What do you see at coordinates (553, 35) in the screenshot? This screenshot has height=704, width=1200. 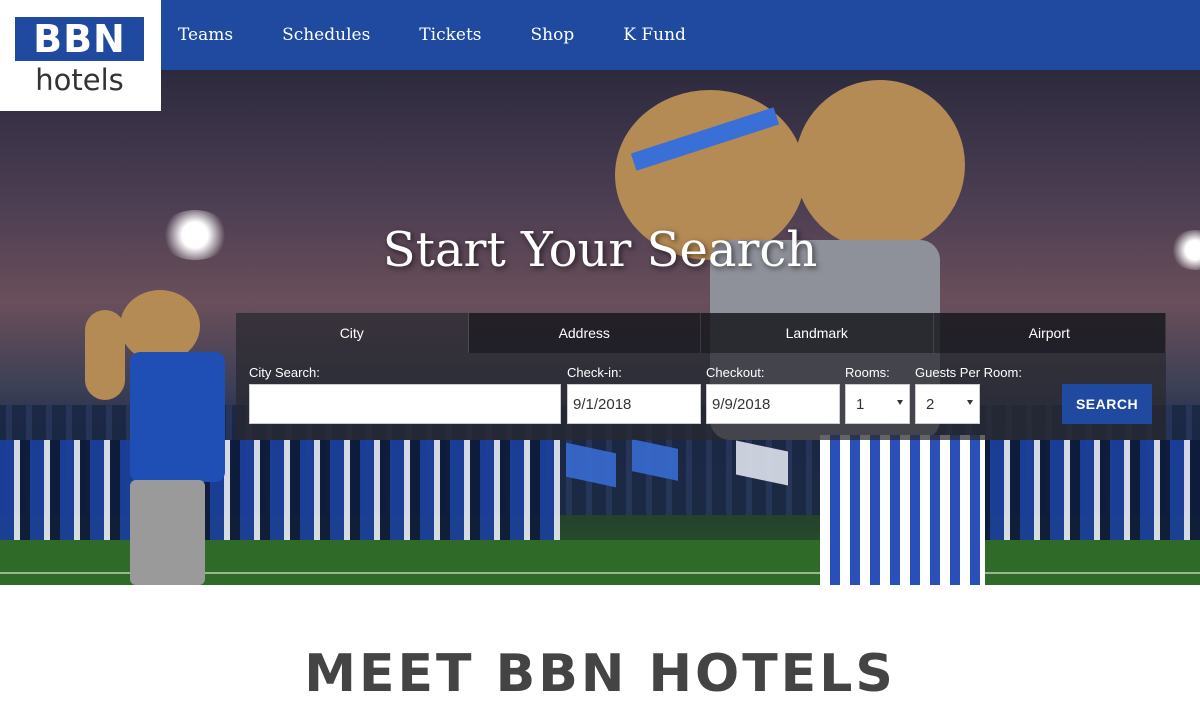 I see `nav-shop: Shop` at bounding box center [553, 35].